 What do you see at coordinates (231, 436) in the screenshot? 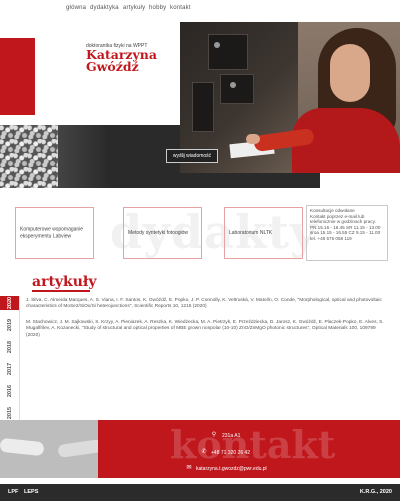
I see `contact-room: 231a A1` at bounding box center [231, 436].